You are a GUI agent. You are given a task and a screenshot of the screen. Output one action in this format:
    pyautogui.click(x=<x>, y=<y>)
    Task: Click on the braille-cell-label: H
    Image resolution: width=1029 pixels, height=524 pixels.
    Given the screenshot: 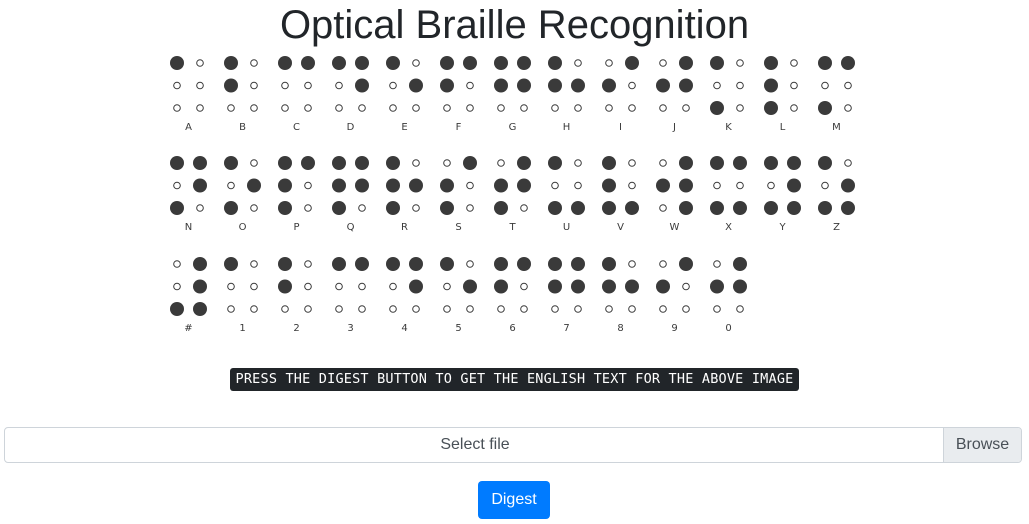 What is the action you would take?
    pyautogui.click(x=567, y=127)
    